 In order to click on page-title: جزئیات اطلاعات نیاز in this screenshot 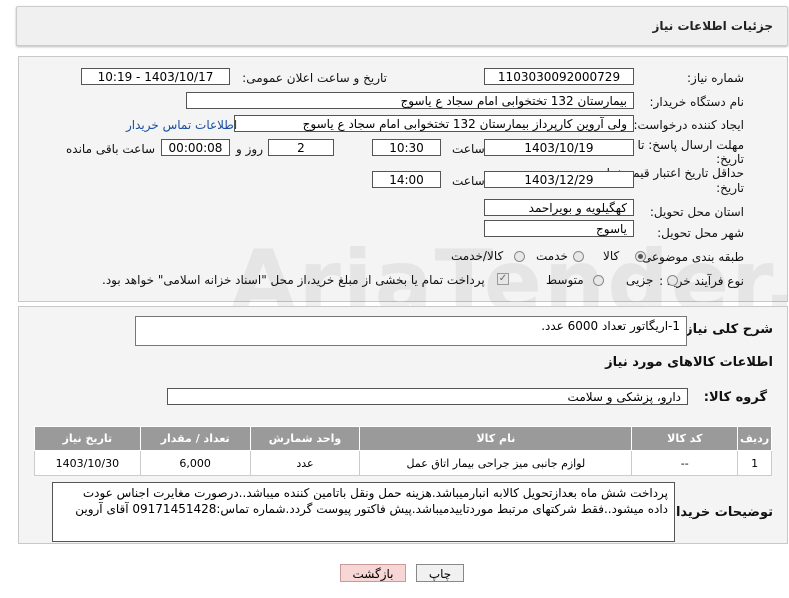, I will do `click(712, 26)`.